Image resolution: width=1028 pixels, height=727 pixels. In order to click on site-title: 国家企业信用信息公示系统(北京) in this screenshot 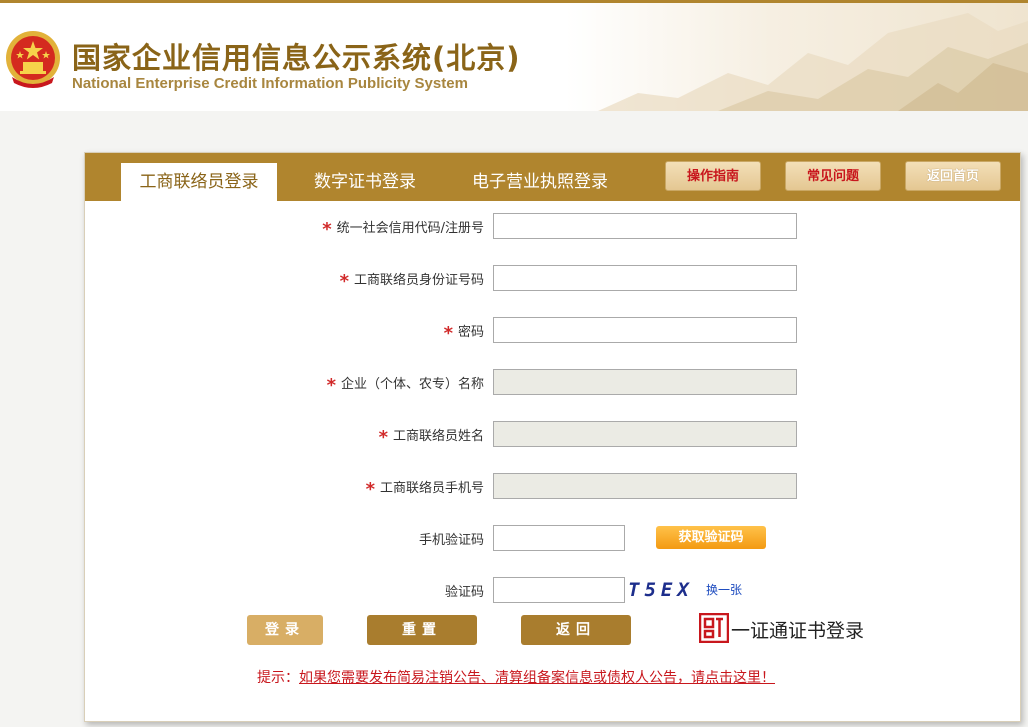, I will do `click(296, 58)`.